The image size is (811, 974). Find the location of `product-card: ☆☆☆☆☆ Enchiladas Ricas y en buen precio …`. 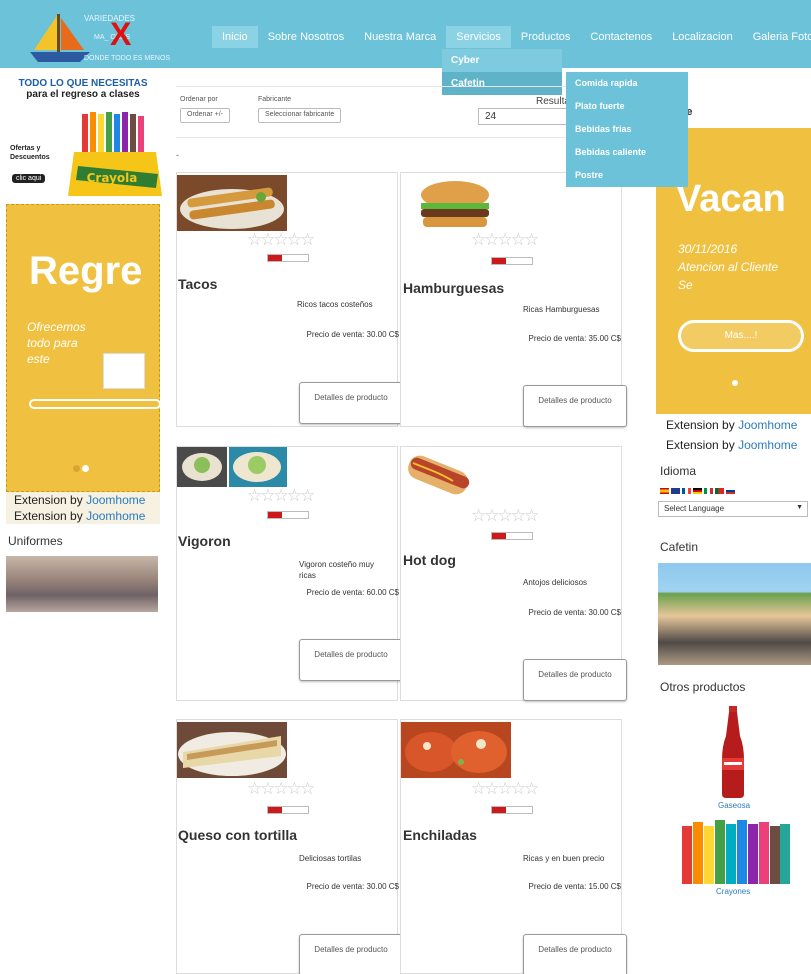

product-card: ☆☆☆☆☆ Enchiladas Ricas y en buen precio … is located at coordinates (513, 846).